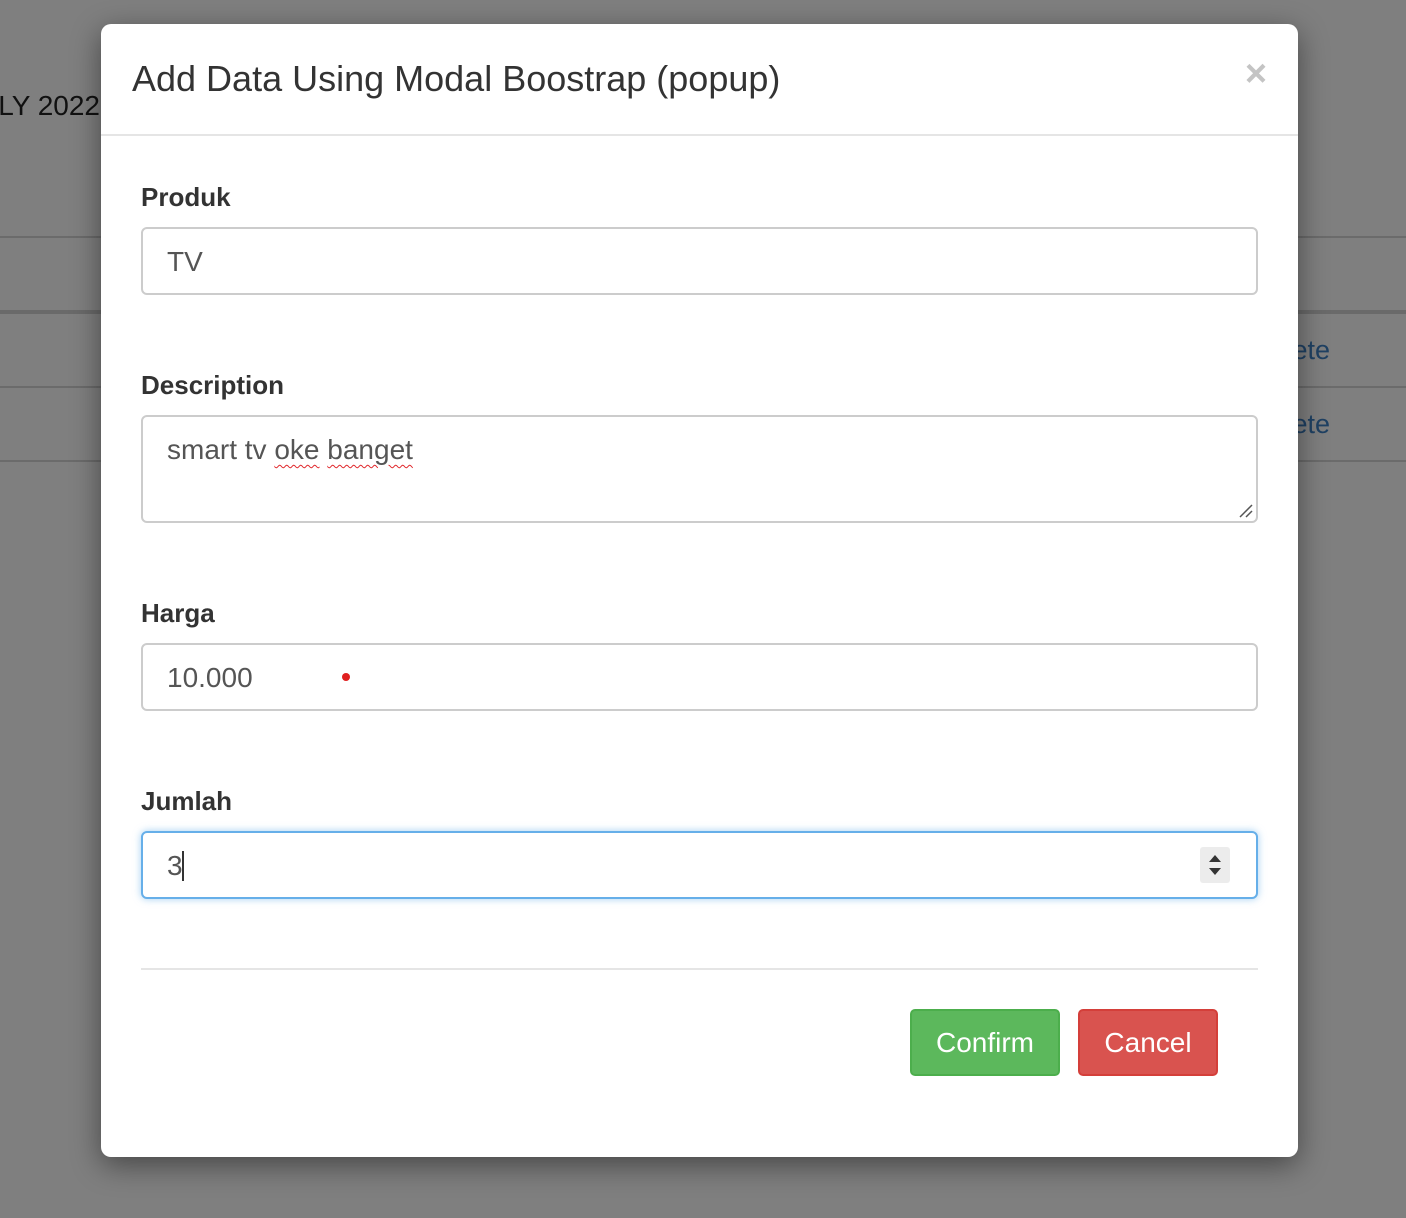 The width and height of the screenshot is (1406, 1218). Describe the element at coordinates (370, 449) in the screenshot. I see `spellcheck-word: banget` at that location.